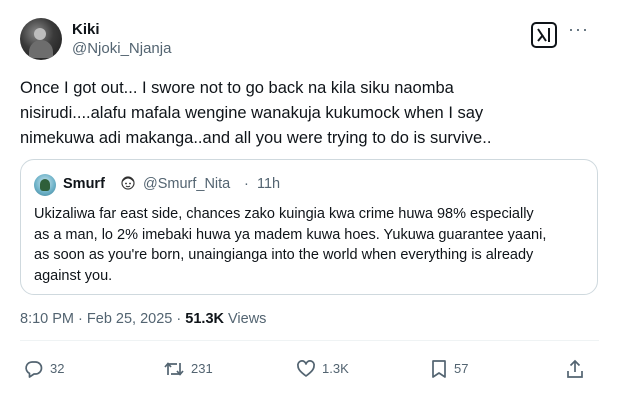  I want to click on share-icon, so click(575, 368).